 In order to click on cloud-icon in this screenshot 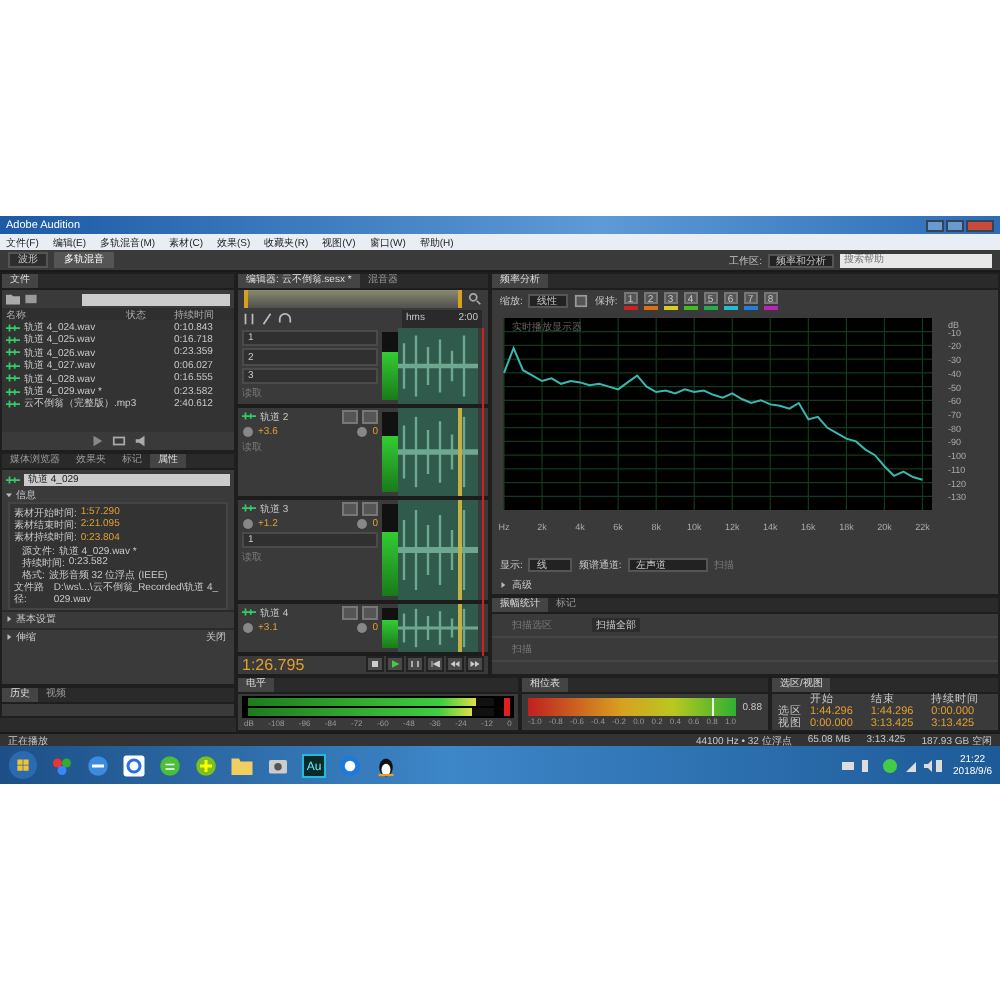, I will do `click(134, 765)`.